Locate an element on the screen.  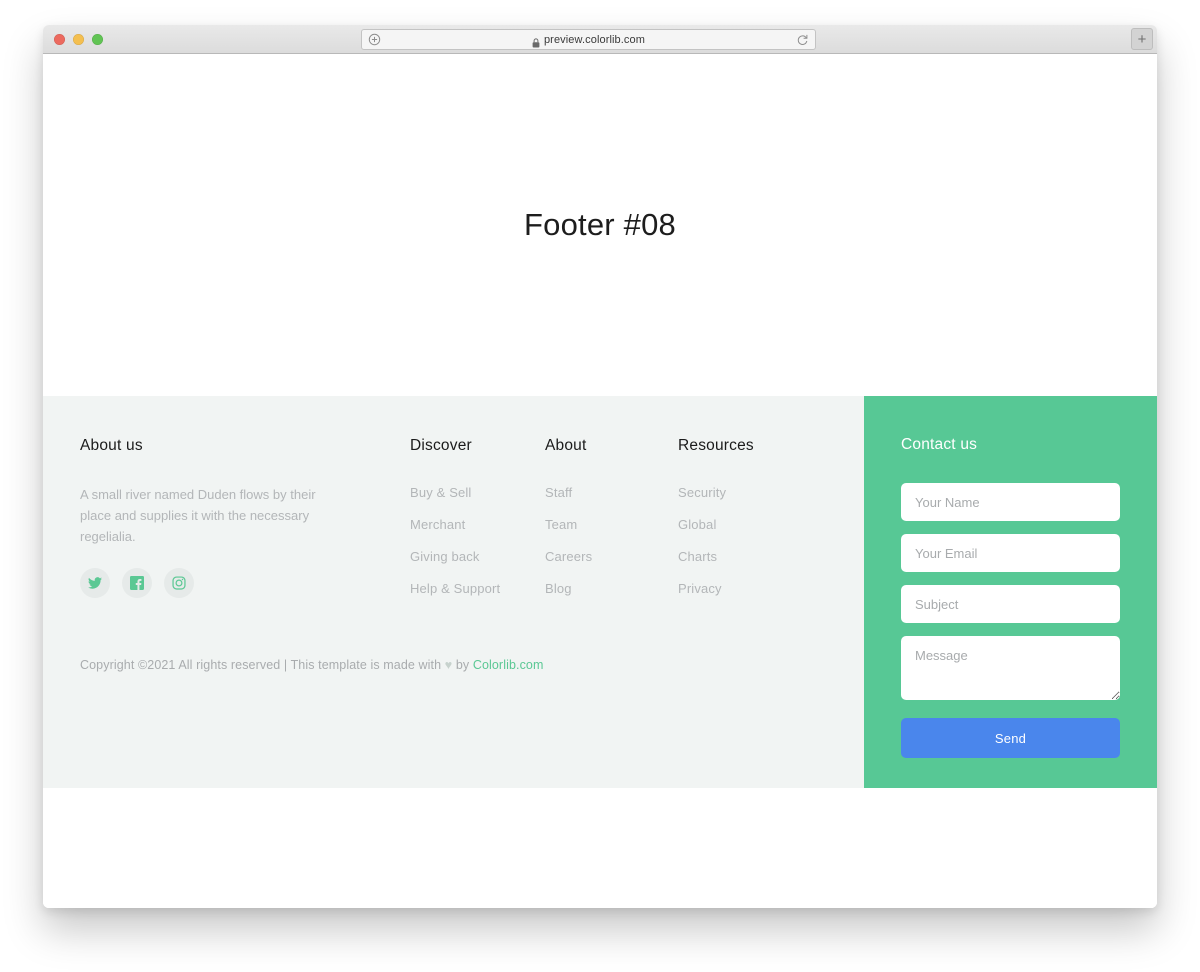
contact-us-heading: Contact us is located at coordinates (939, 444).